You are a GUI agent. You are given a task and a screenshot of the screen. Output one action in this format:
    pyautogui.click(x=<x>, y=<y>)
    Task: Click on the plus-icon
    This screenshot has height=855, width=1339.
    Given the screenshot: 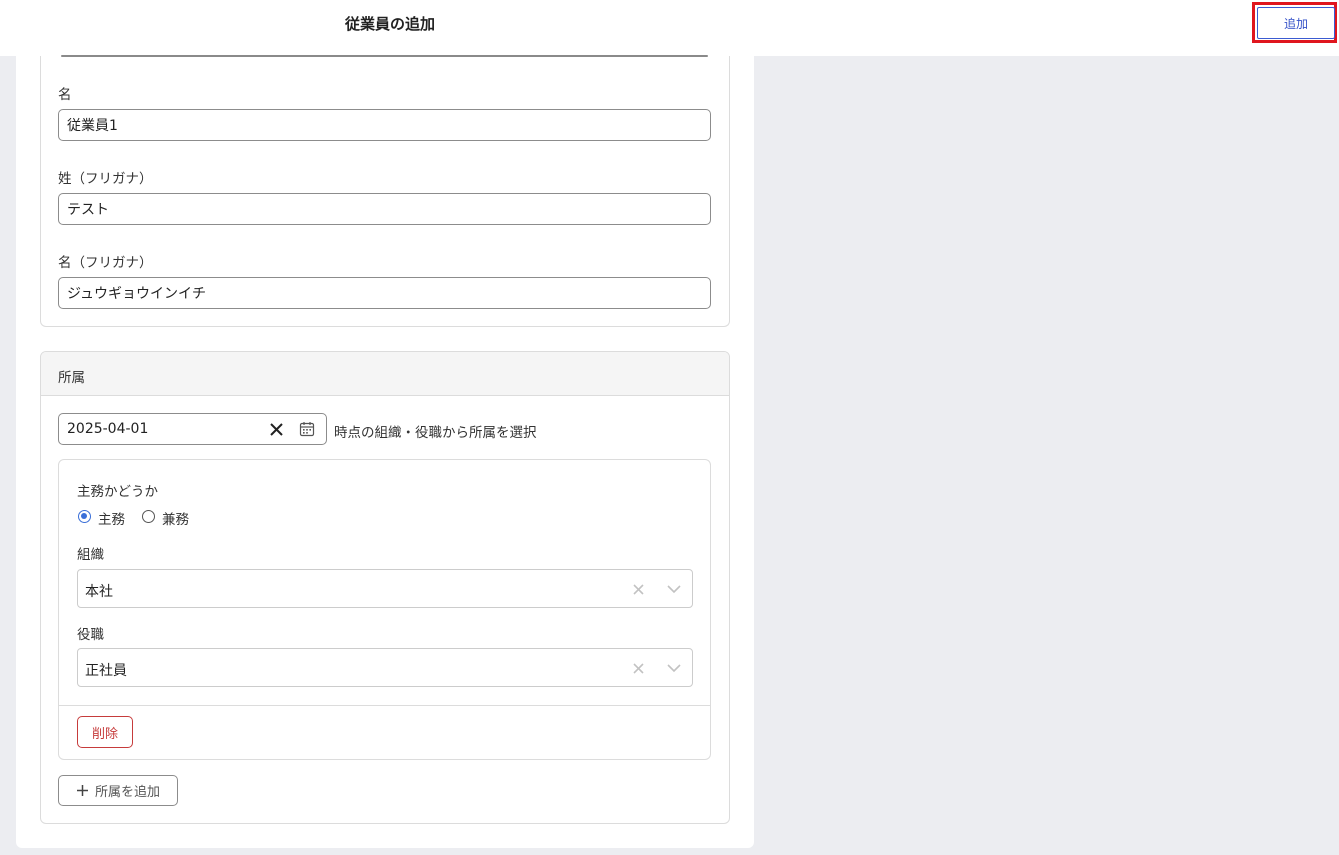 What is the action you would take?
    pyautogui.click(x=82, y=790)
    